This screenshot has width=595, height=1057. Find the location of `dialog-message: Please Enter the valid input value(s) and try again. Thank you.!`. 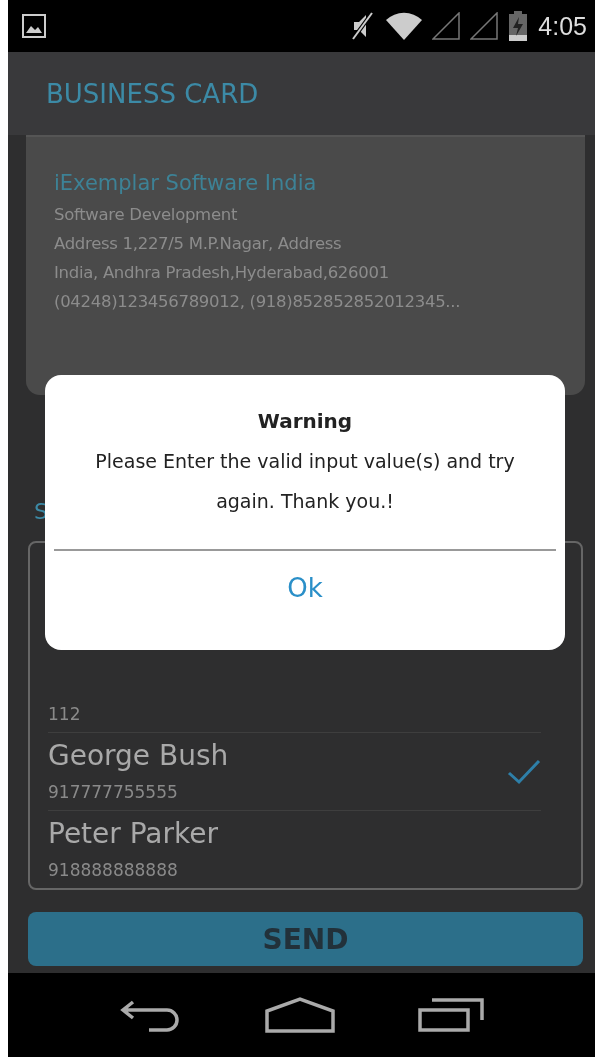

dialog-message: Please Enter the valid input value(s) and try again. Thank you.! is located at coordinates (305, 481).